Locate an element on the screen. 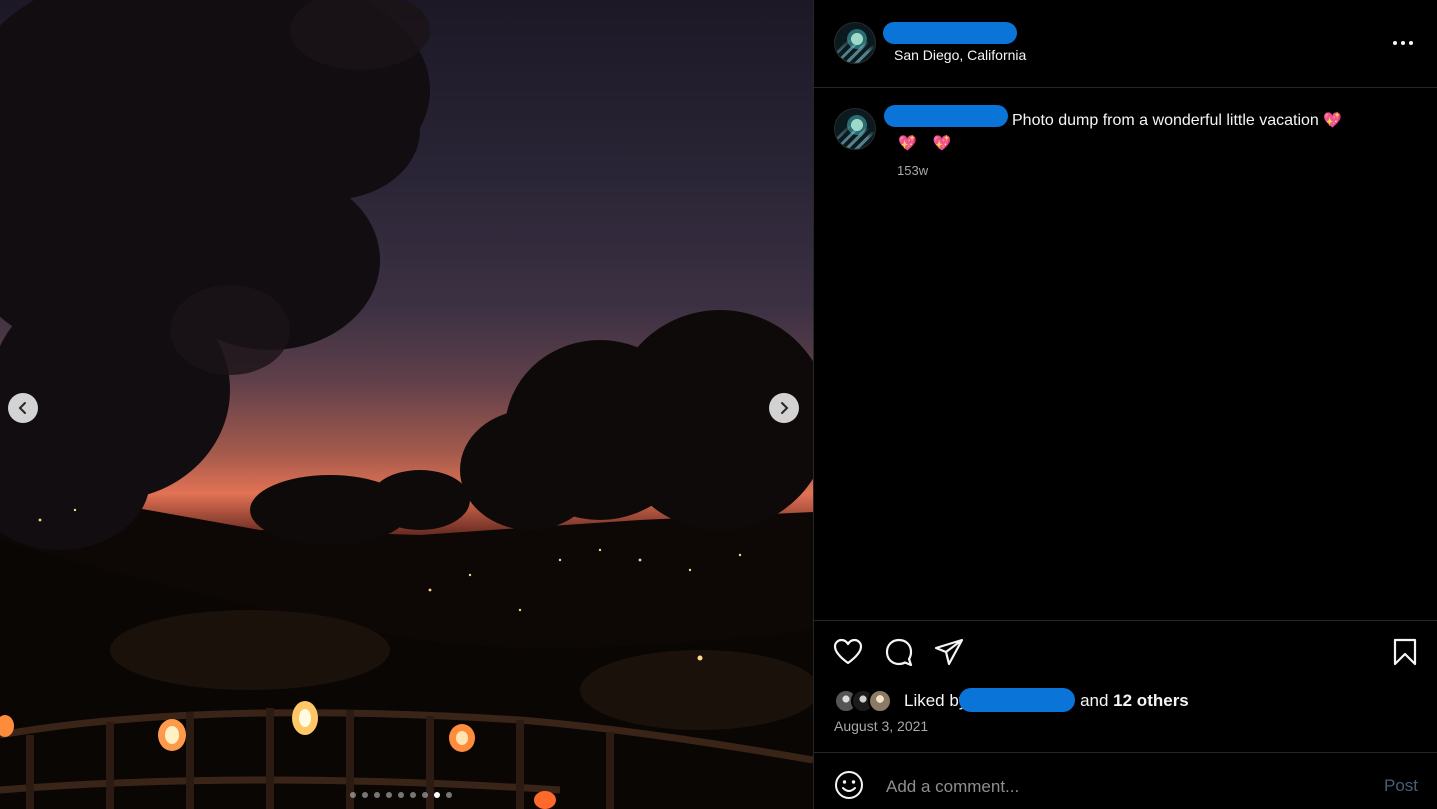  post-location: San Diego, California is located at coordinates (960, 55).